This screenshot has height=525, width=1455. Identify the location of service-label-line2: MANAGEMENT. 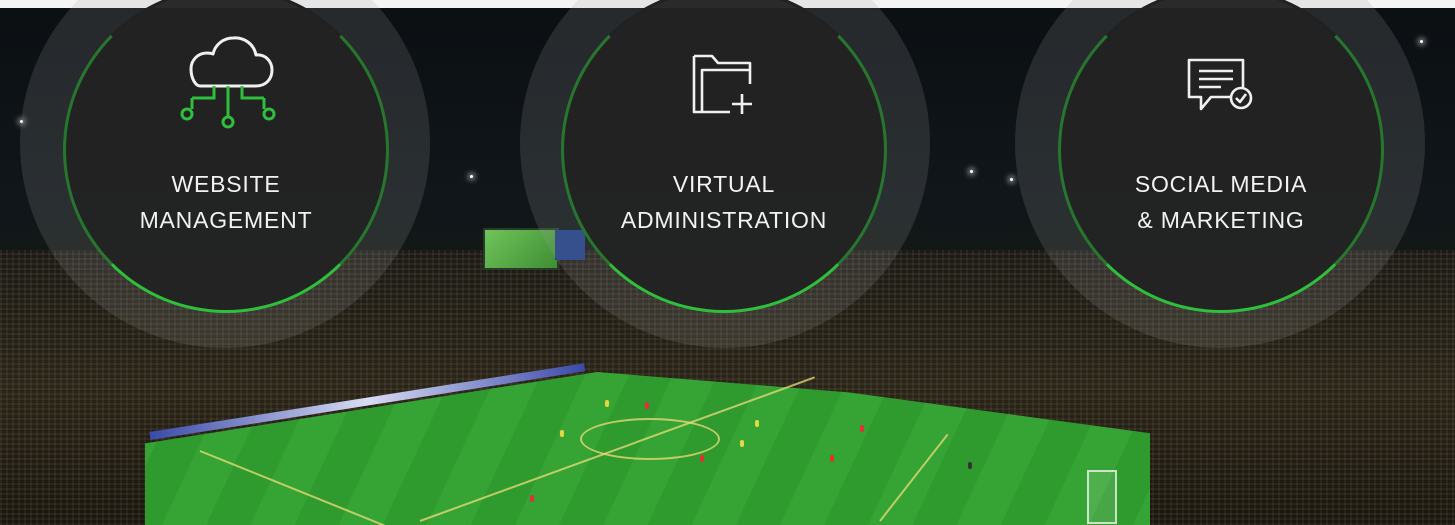
(226, 220).